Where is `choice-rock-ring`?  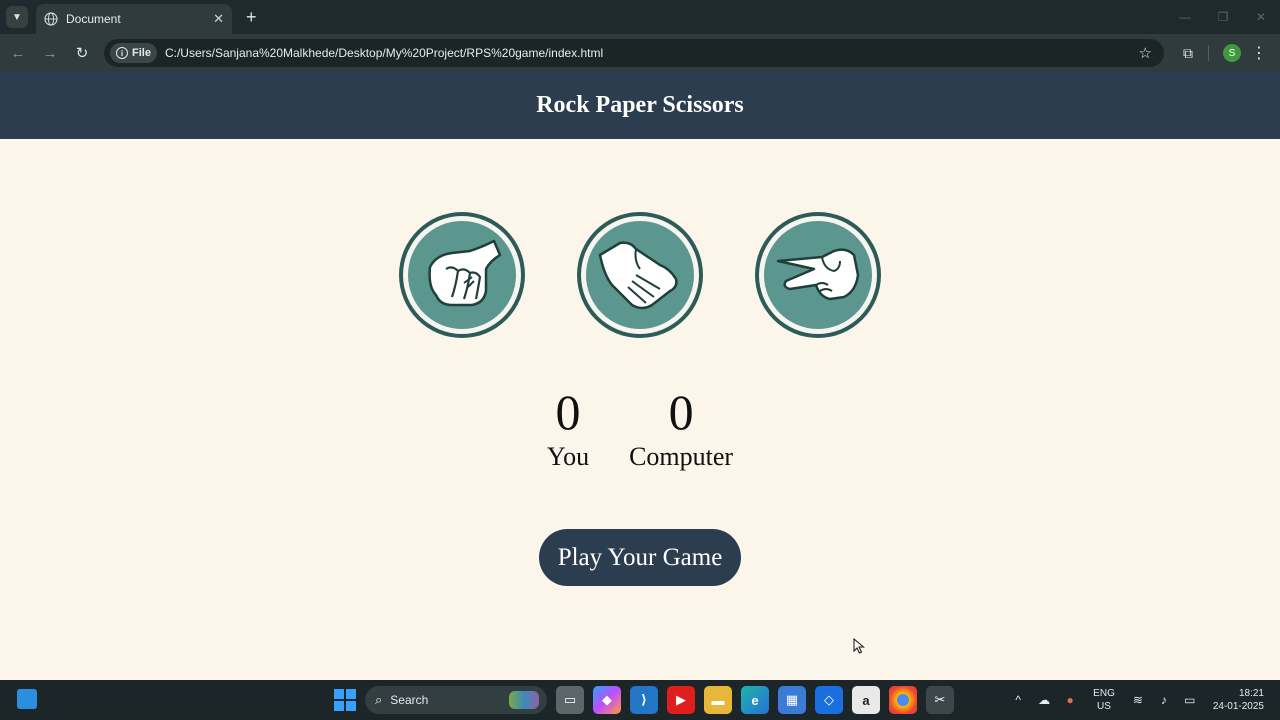 choice-rock-ring is located at coordinates (462, 275).